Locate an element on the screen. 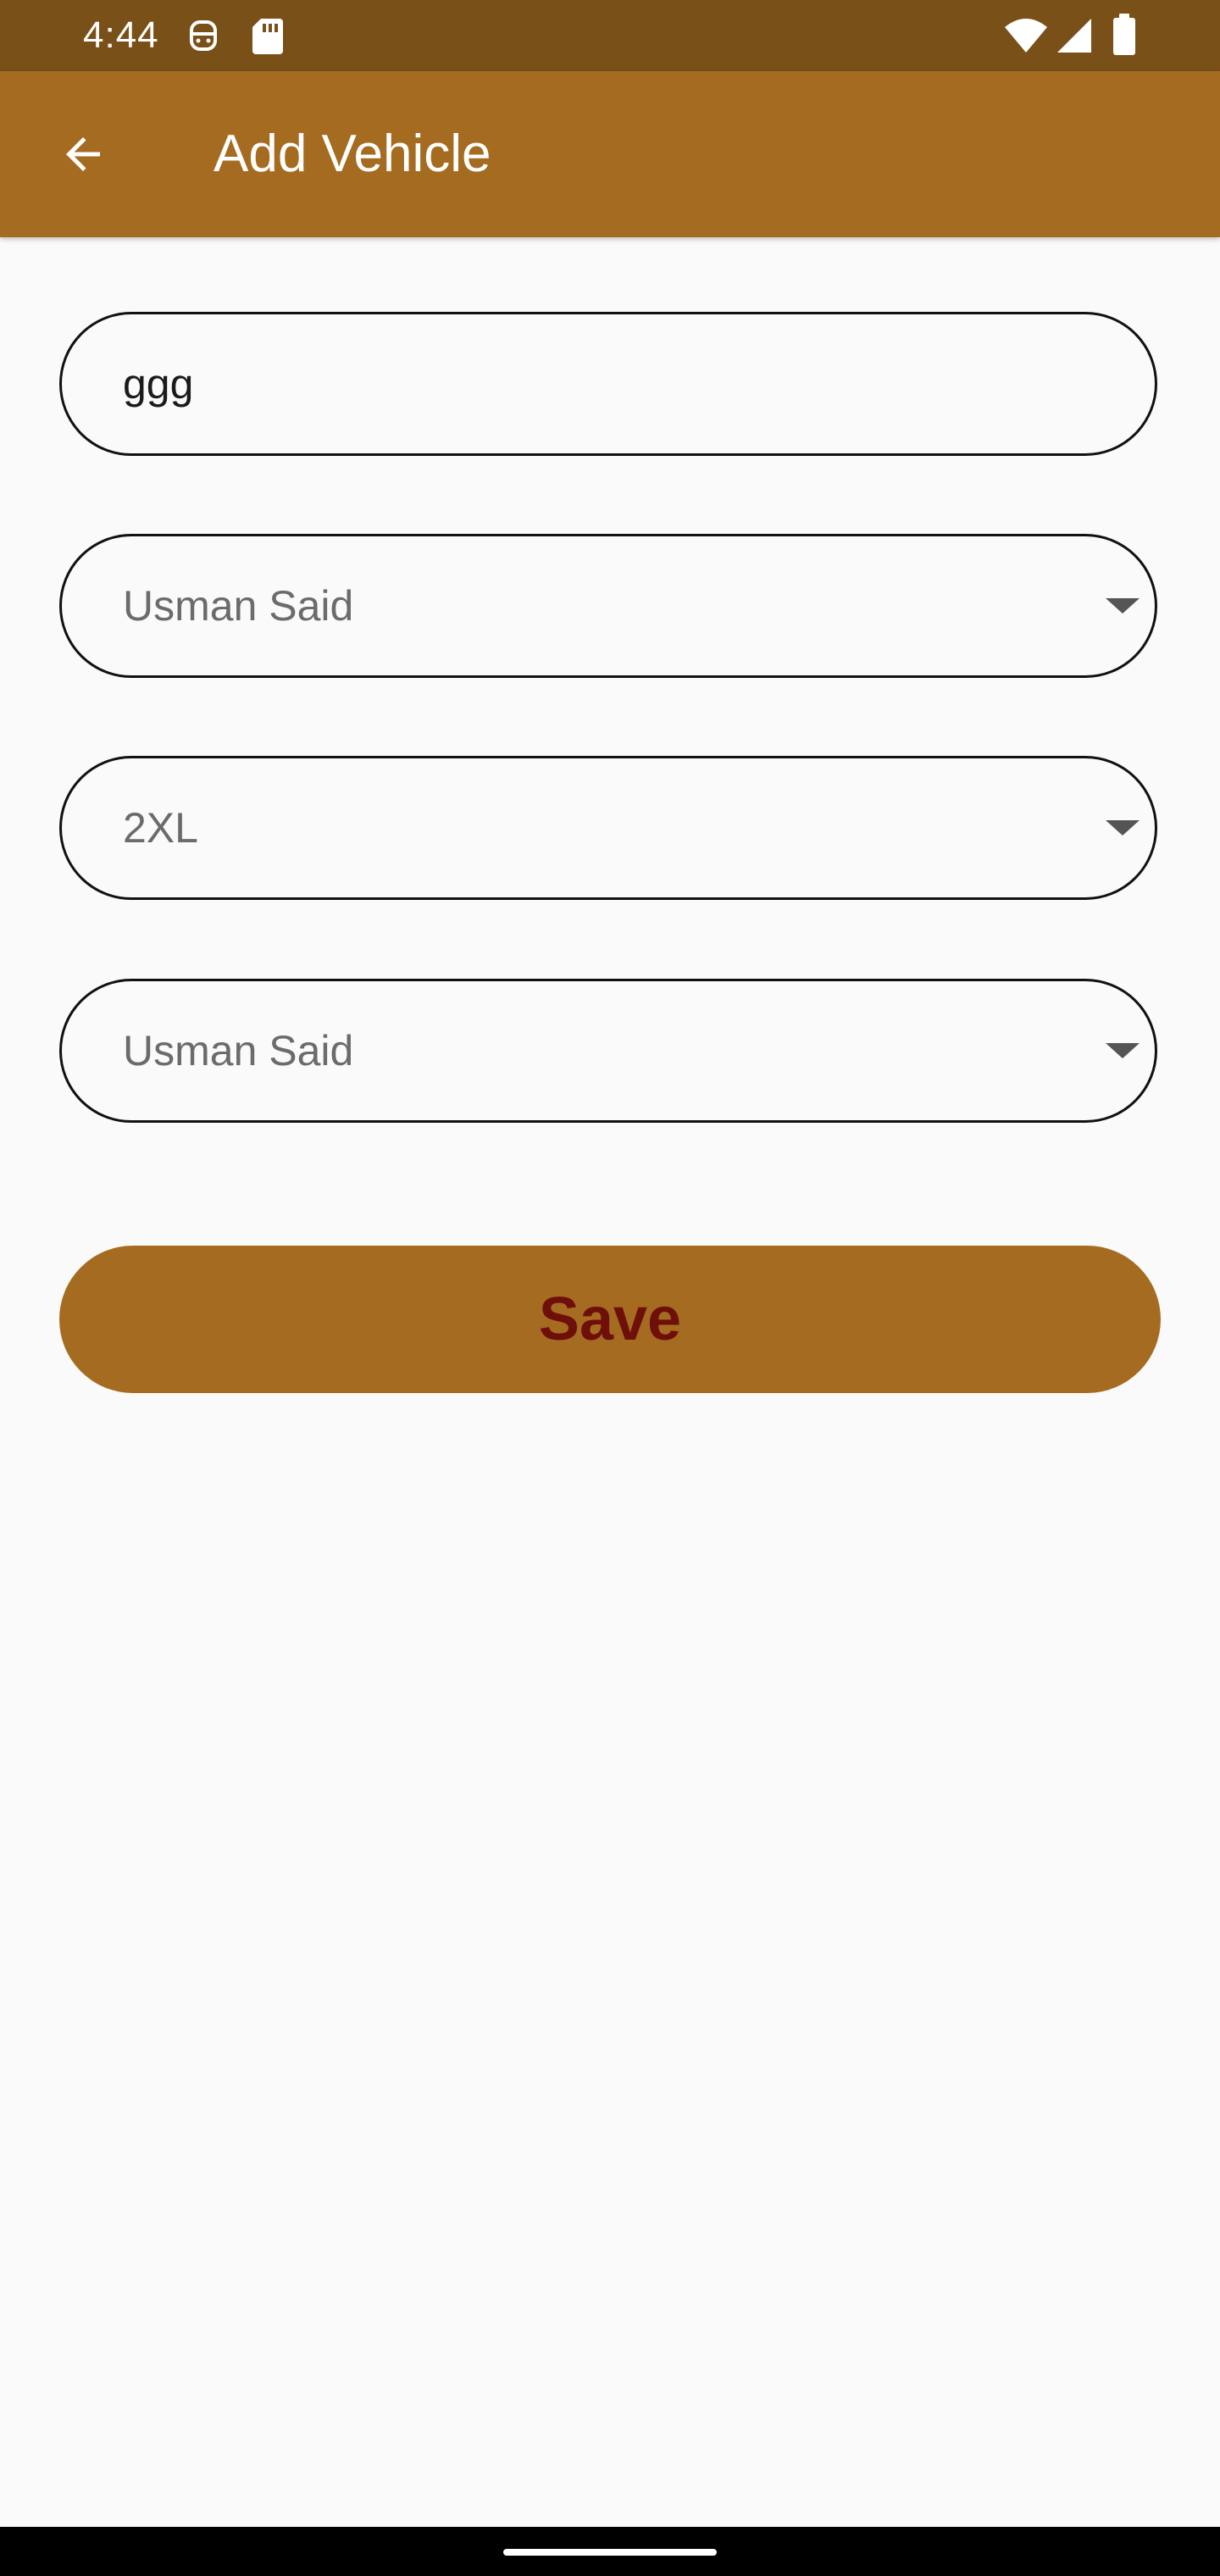  home-indicator is located at coordinates (610, 2552).